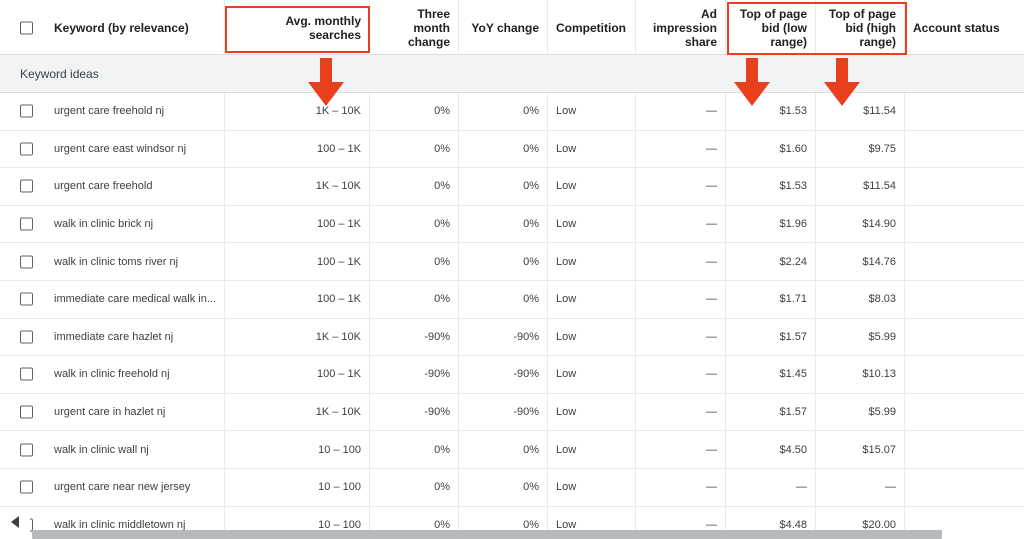 The height and width of the screenshot is (539, 1024). Describe the element at coordinates (135, 149) in the screenshot. I see `keyword-cell: urgent care east windsor nj` at that location.